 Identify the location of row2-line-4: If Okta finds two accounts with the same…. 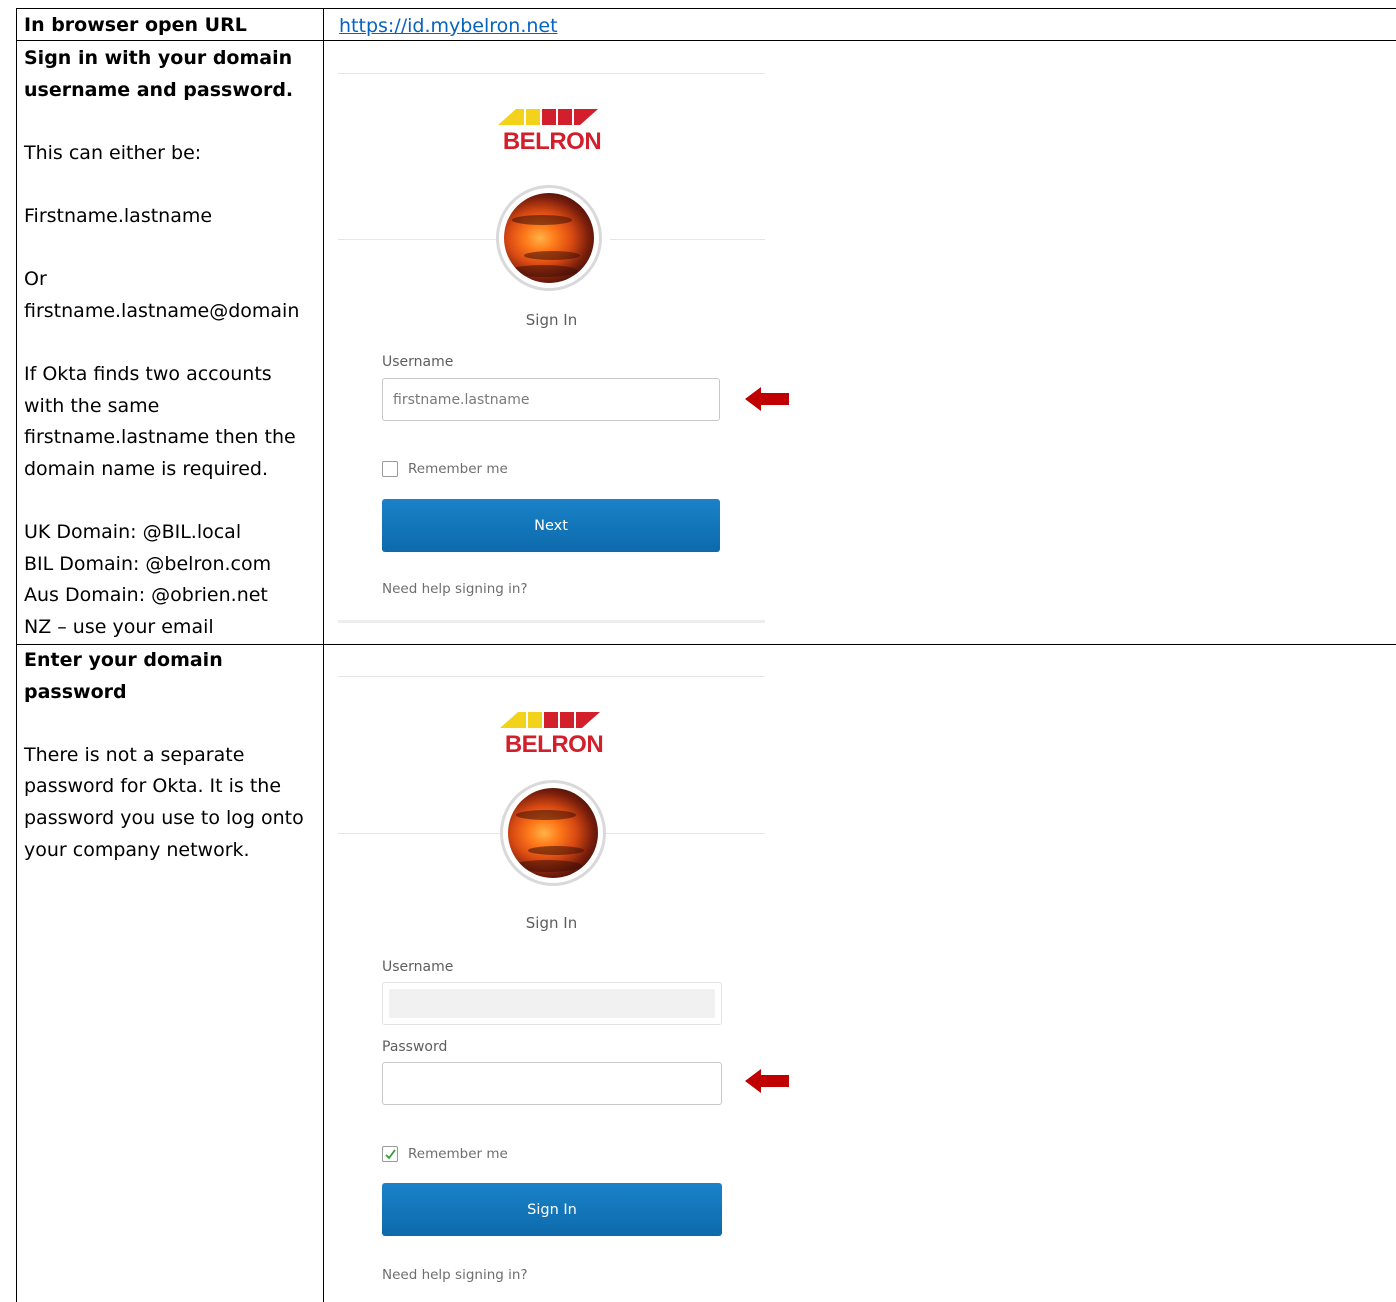
(160, 421).